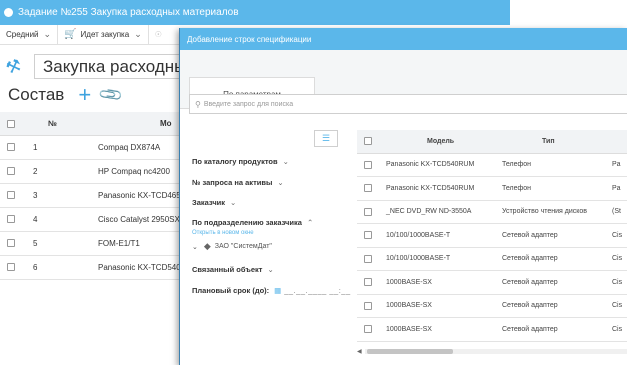 The image size is (627, 365). Describe the element at coordinates (247, 222) in the screenshot. I see `filter-department-label: По подразделению заказчика` at that location.